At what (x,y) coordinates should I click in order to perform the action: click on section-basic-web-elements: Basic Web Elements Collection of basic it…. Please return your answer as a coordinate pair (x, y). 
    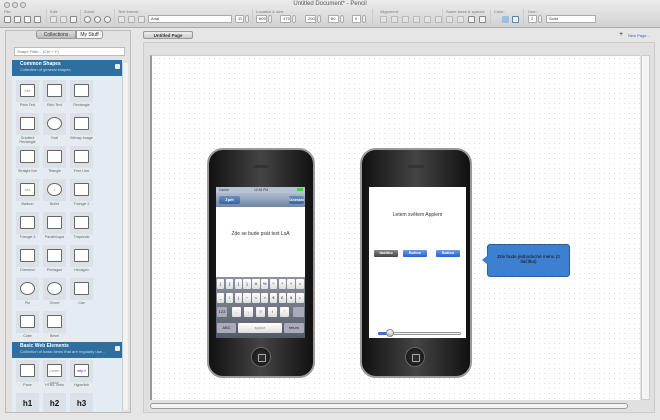
    Looking at the image, I should click on (67, 350).